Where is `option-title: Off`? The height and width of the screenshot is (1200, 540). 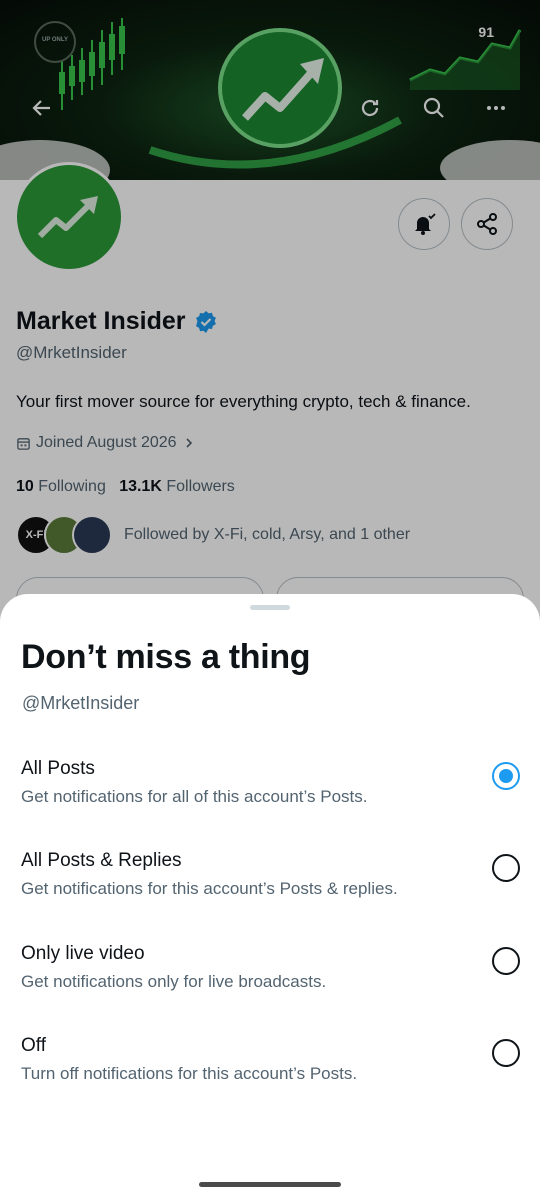 option-title: Off is located at coordinates (33, 1045).